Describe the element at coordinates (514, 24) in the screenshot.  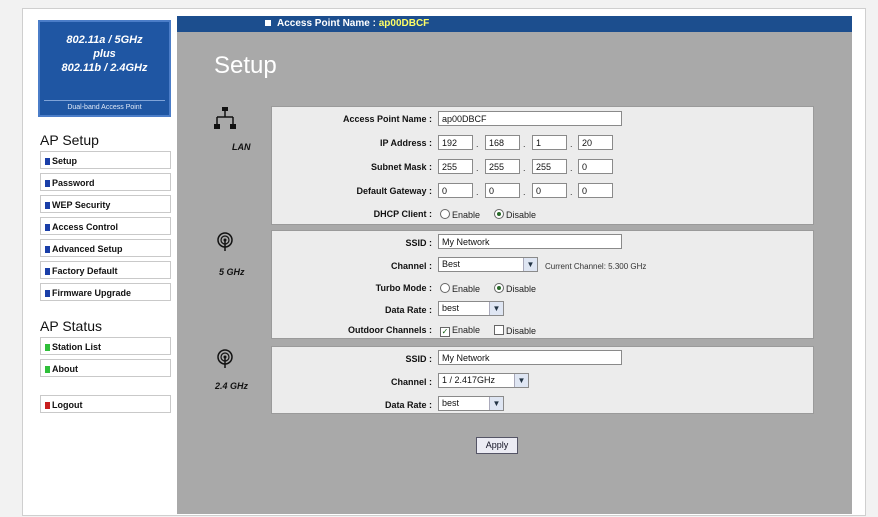
I see `ap-name-bar: Access Point Name : ap00DBCF` at that location.